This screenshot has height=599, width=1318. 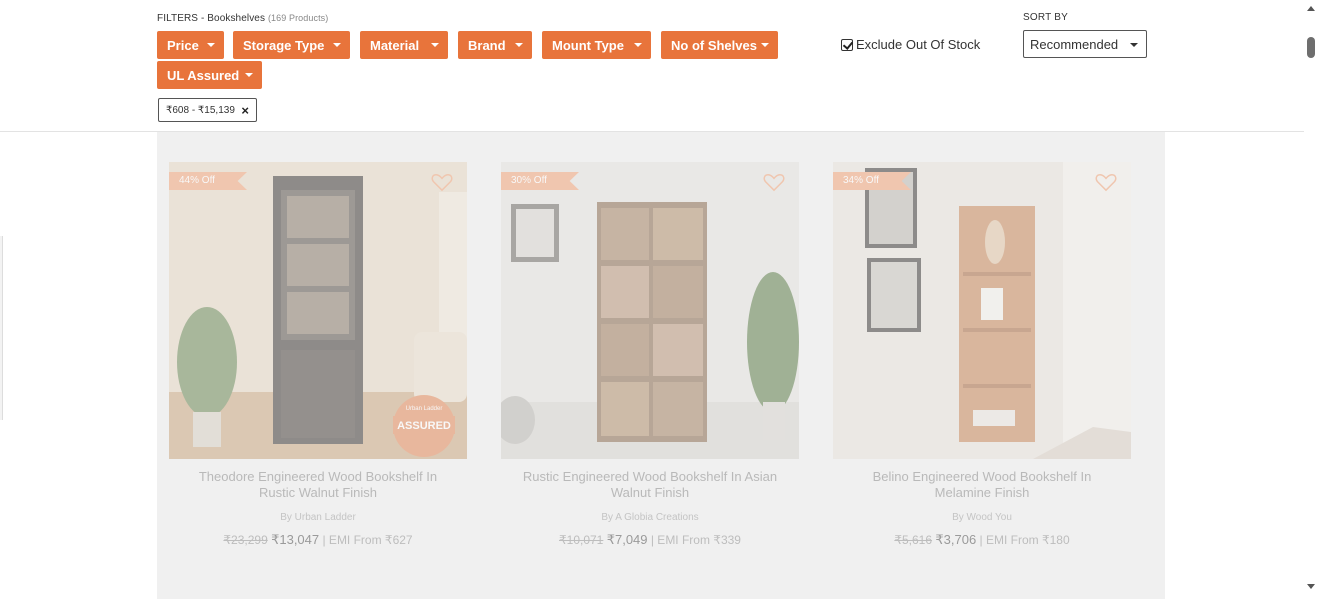 I want to click on product-brand: By Wood You, so click(x=982, y=517).